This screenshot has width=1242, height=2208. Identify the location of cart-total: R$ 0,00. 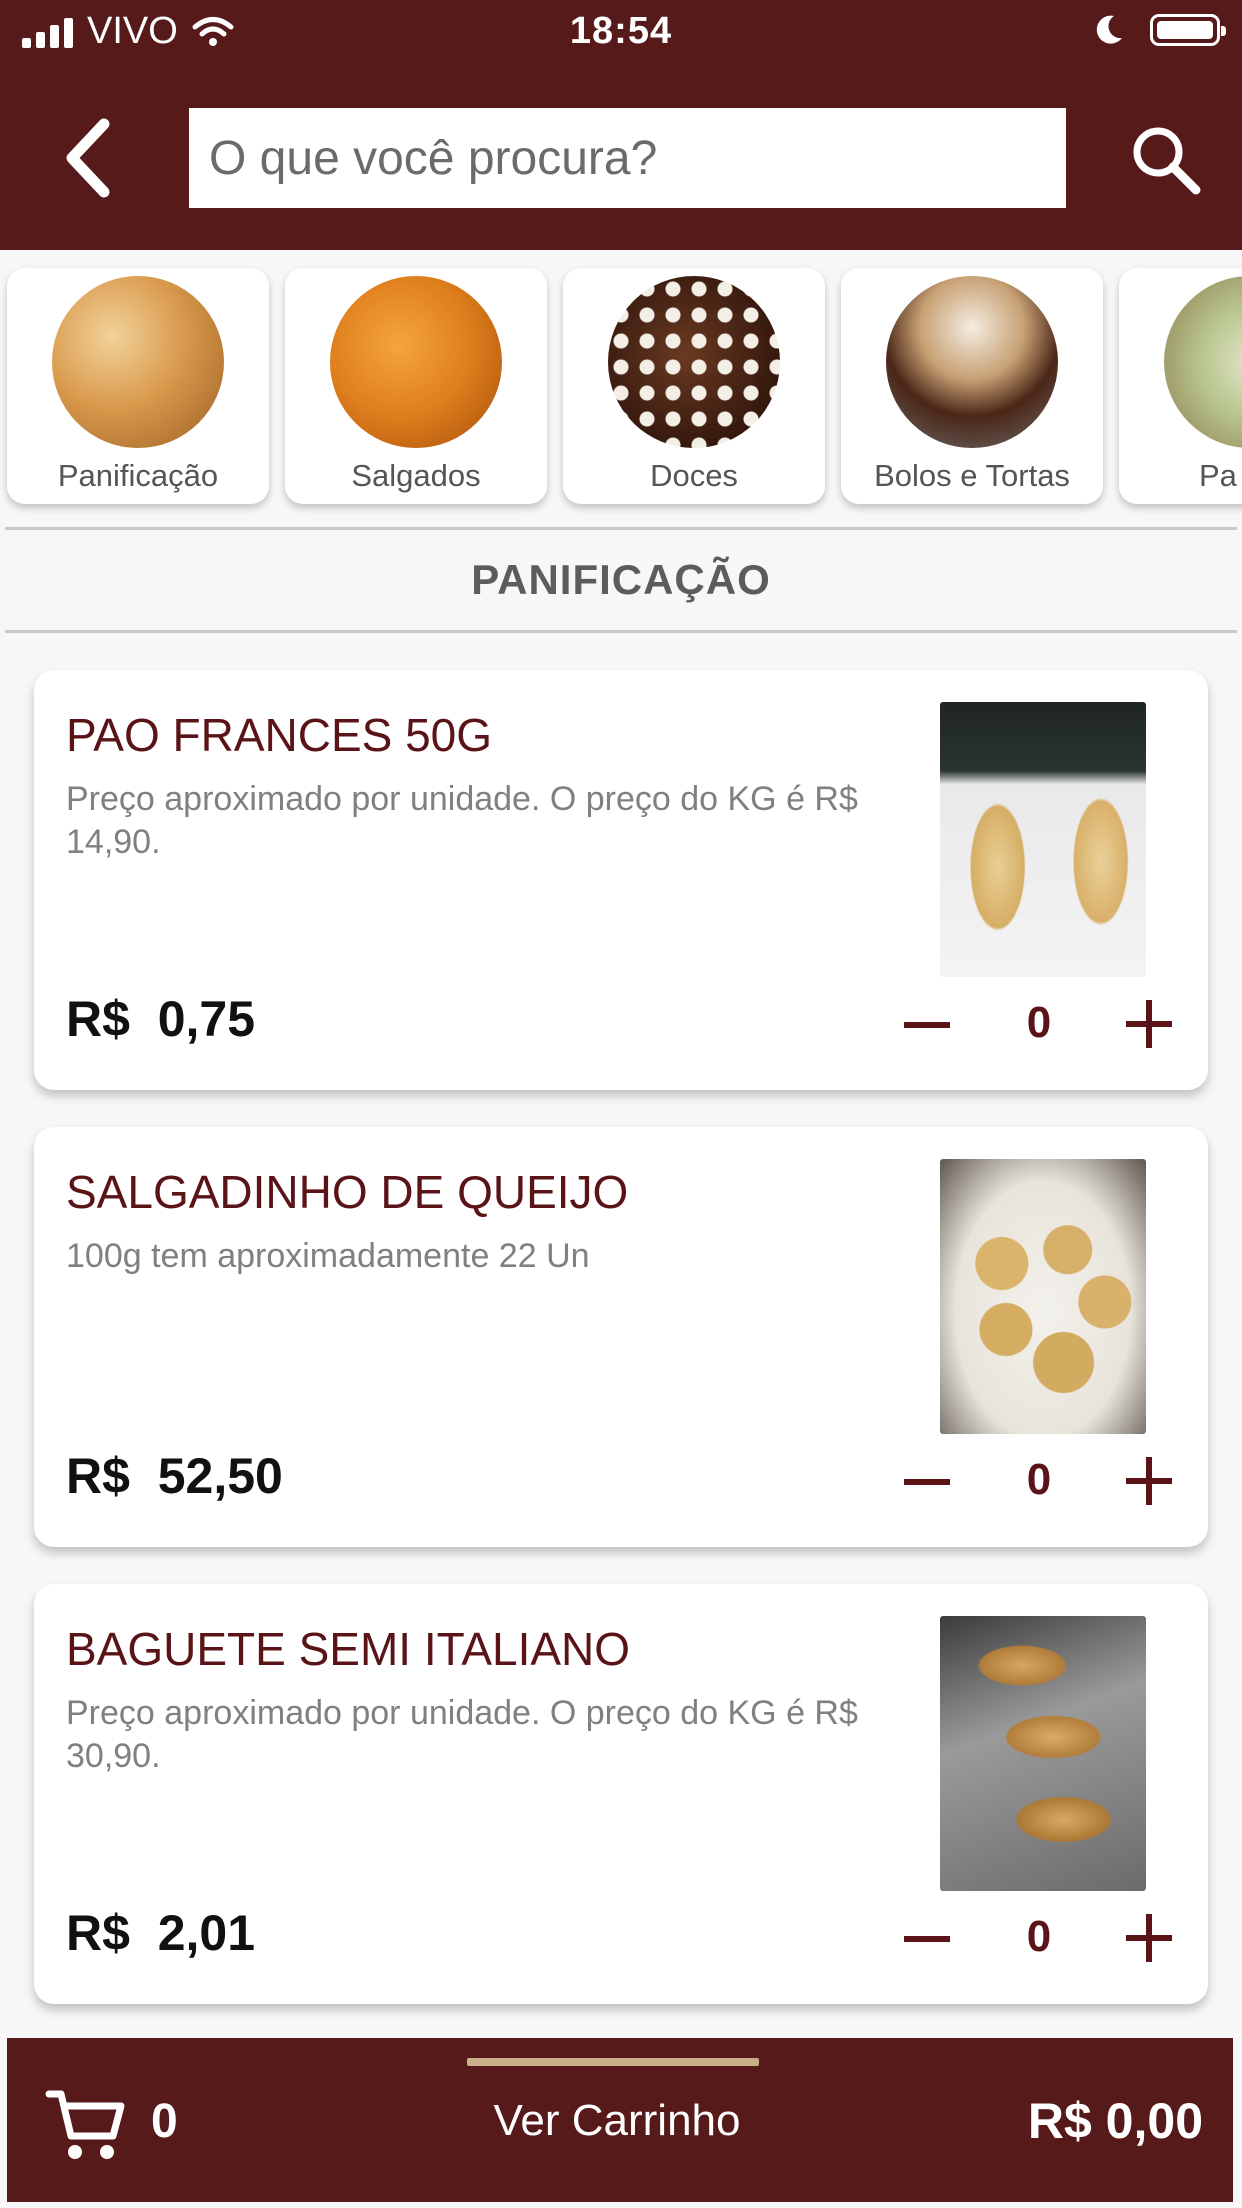
(1115, 2121).